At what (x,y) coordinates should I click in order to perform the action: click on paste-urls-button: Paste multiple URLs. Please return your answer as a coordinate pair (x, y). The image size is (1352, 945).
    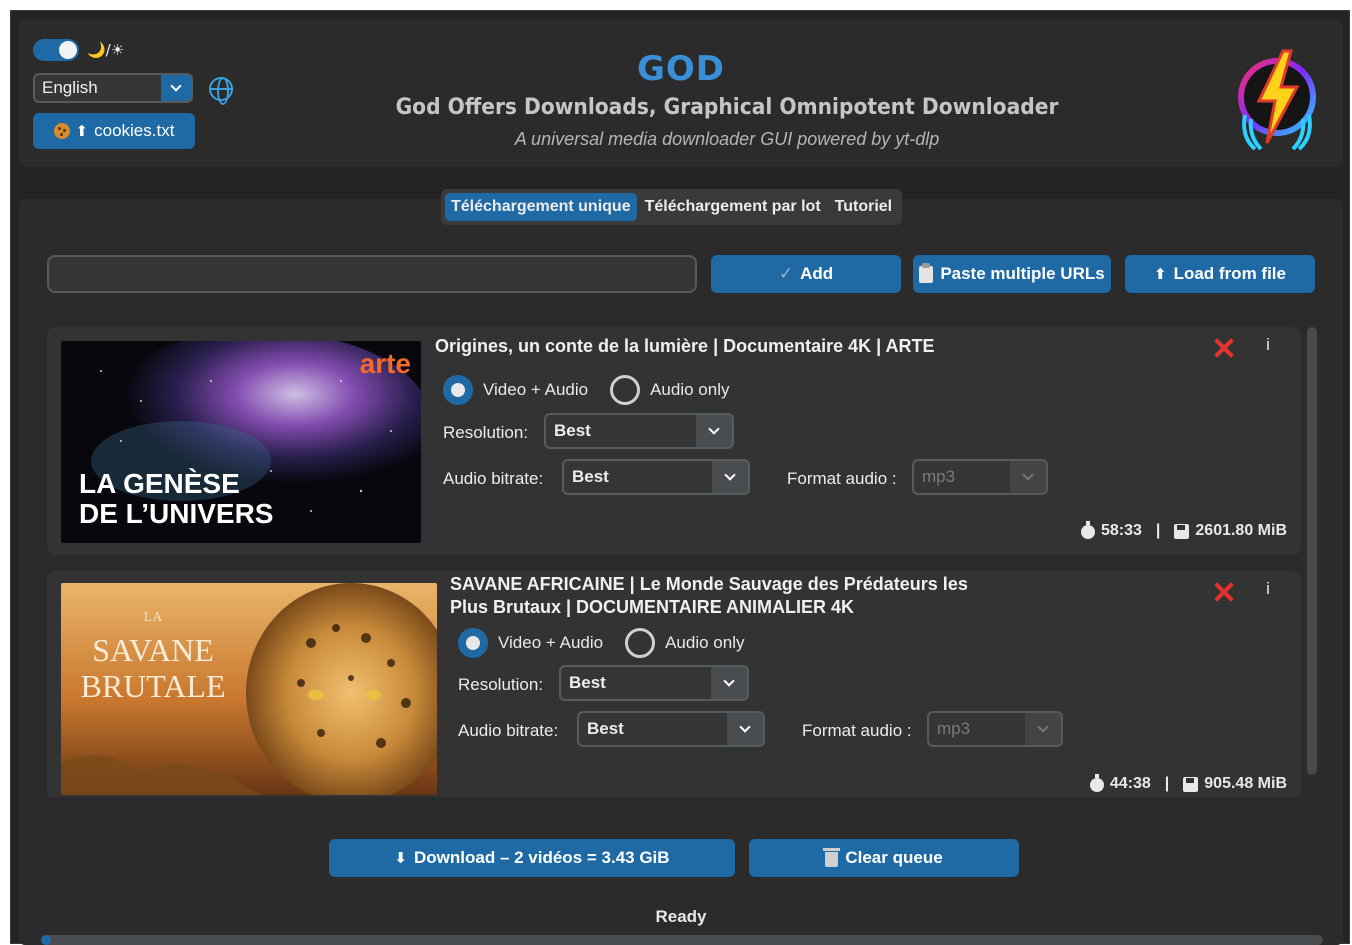
    Looking at the image, I should click on (1012, 274).